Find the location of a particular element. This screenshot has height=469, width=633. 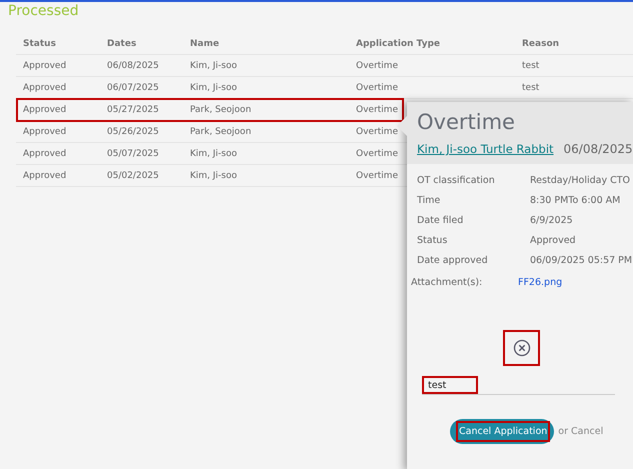

detail-label: Time is located at coordinates (429, 200).